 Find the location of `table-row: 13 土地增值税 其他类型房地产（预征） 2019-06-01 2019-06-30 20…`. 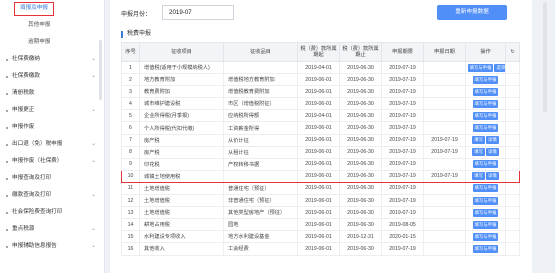

table-row: 13 土地增值税 其他类型房地产（预征） 2019-06-01 2019-06-30 20… is located at coordinates (320, 213).